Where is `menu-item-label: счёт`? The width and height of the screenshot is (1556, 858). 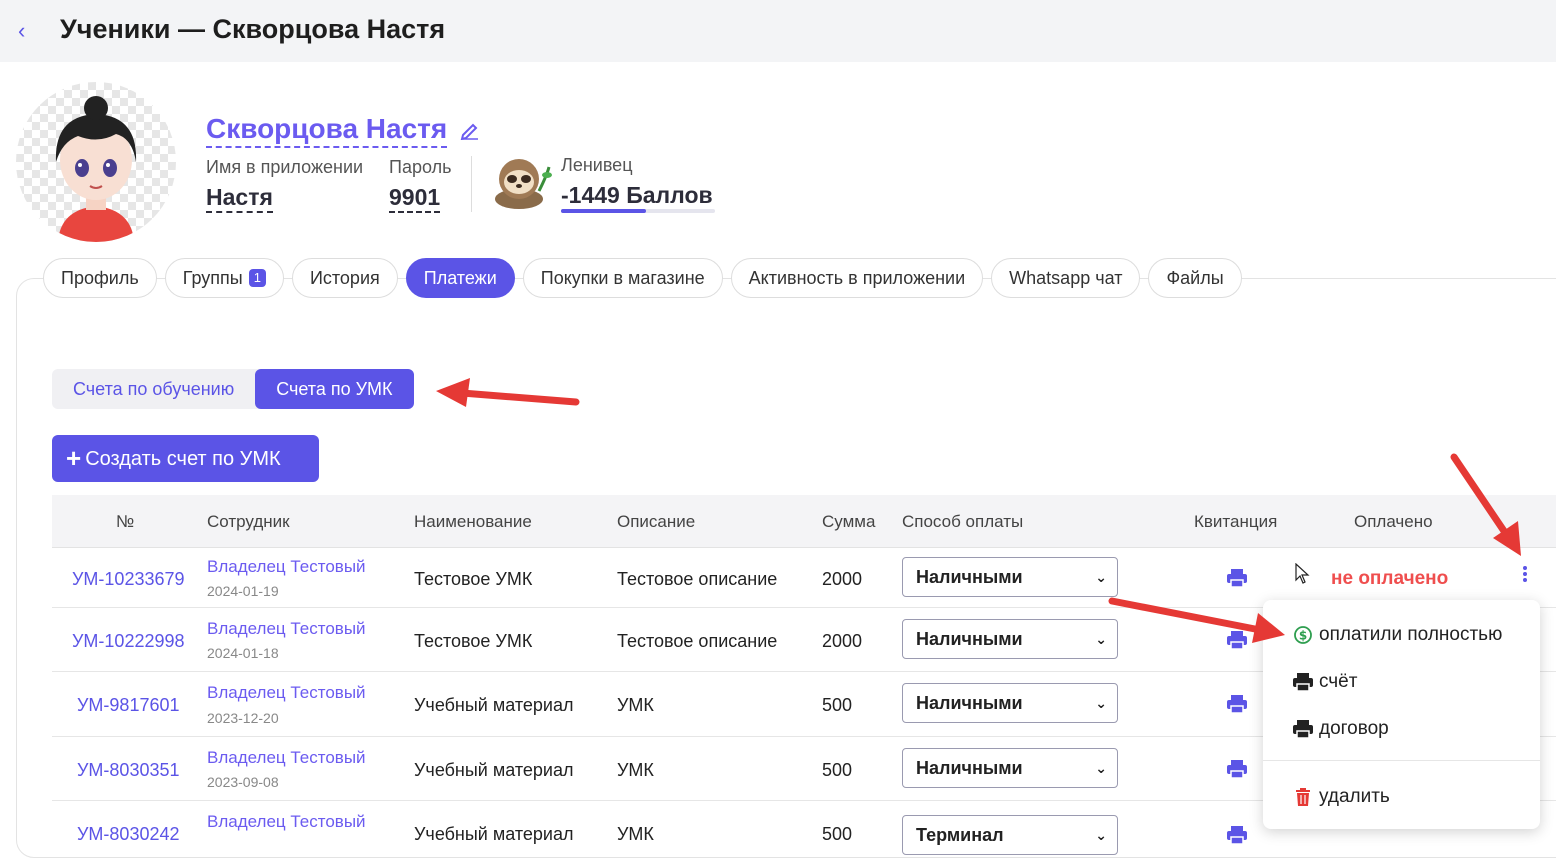 menu-item-label: счёт is located at coordinates (1338, 681).